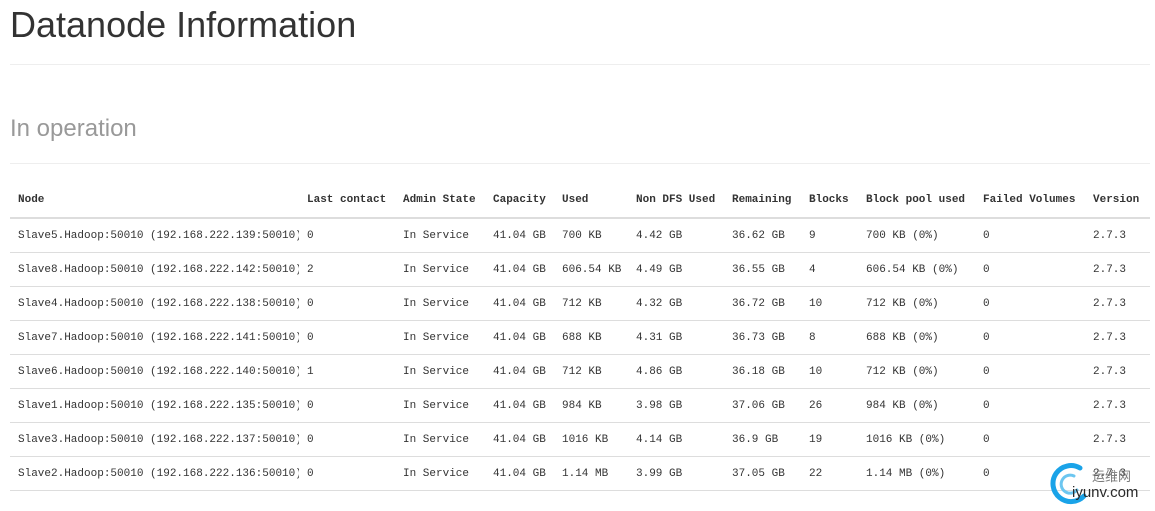 The height and width of the screenshot is (511, 1155). Describe the element at coordinates (347, 371) in the screenshot. I see `cell-last-contact: 1` at that location.